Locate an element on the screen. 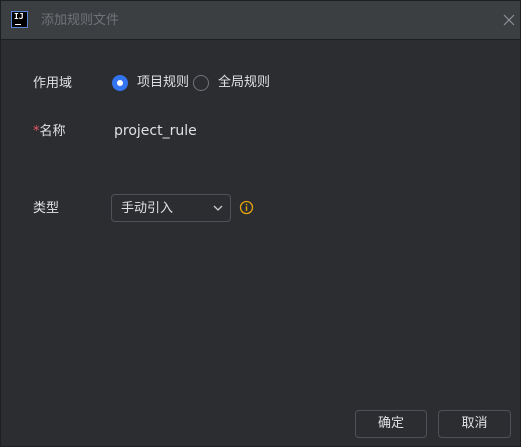 The image size is (521, 447). radio-project-rule is located at coordinates (120, 83).